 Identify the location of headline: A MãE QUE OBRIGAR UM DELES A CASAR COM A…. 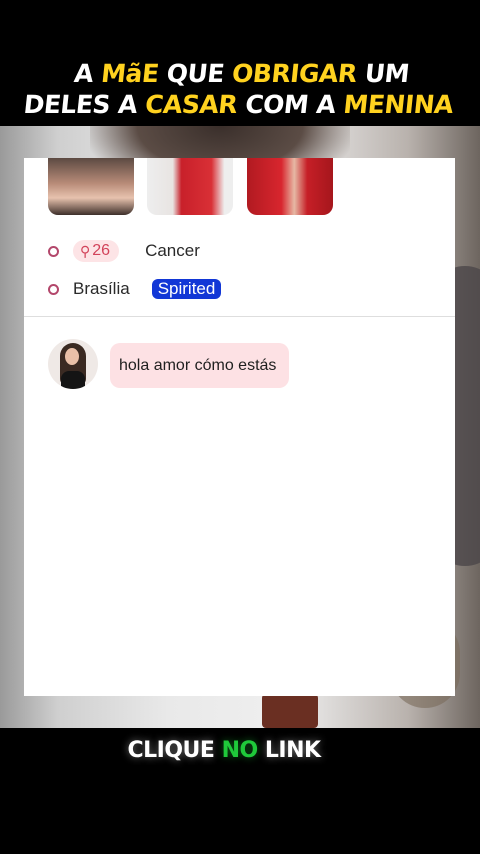
(240, 89).